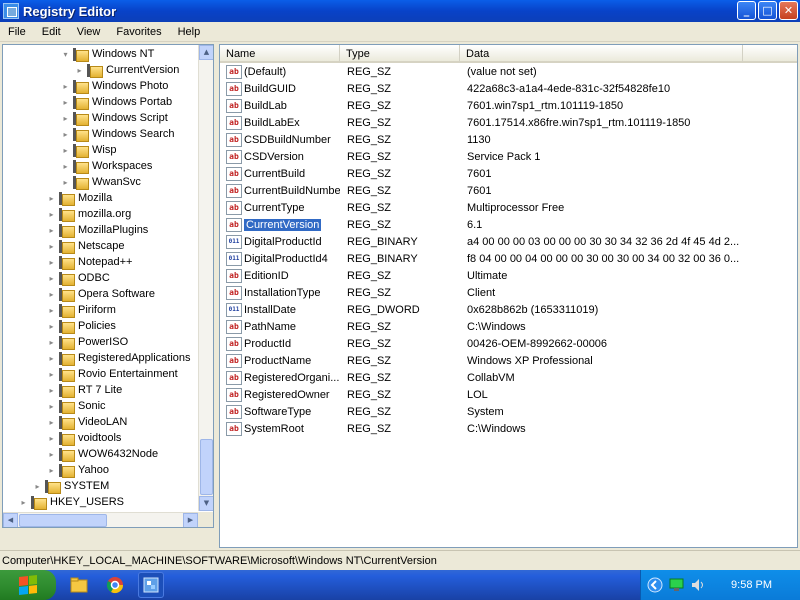 Image resolution: width=800 pixels, height=600 pixels. Describe the element at coordinates (508, 157) in the screenshot. I see `registry-value-row: ab CSDVersion REG_SZ Service Pack 1` at that location.